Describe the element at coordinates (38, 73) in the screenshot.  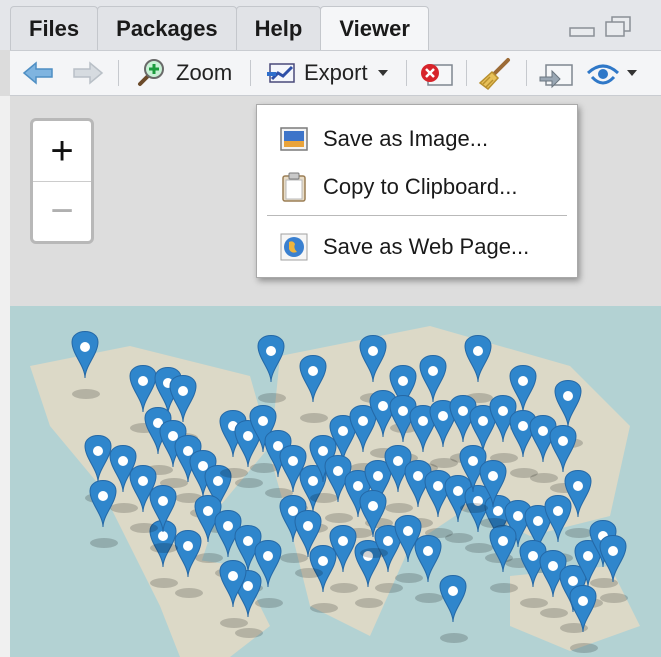
I see `back-arrow-icon` at that location.